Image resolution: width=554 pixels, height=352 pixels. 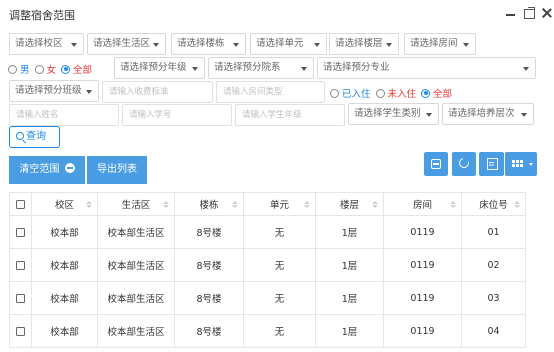 What do you see at coordinates (12, 69) in the screenshot?
I see `radio-0-icon` at bounding box center [12, 69].